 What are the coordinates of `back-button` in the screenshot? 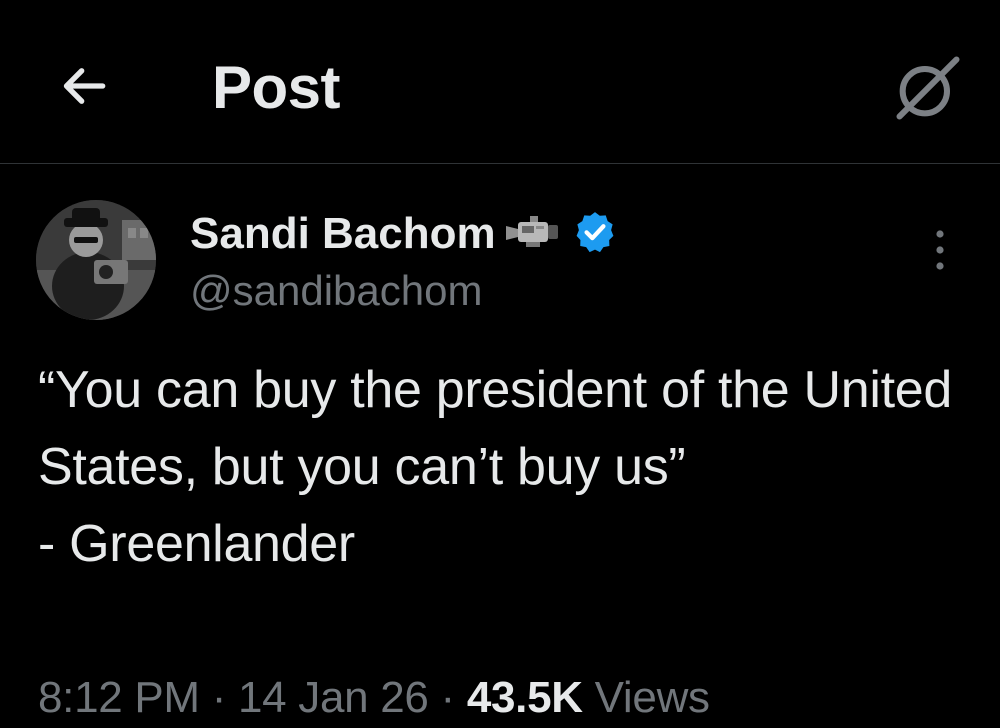 It's located at (84, 86).